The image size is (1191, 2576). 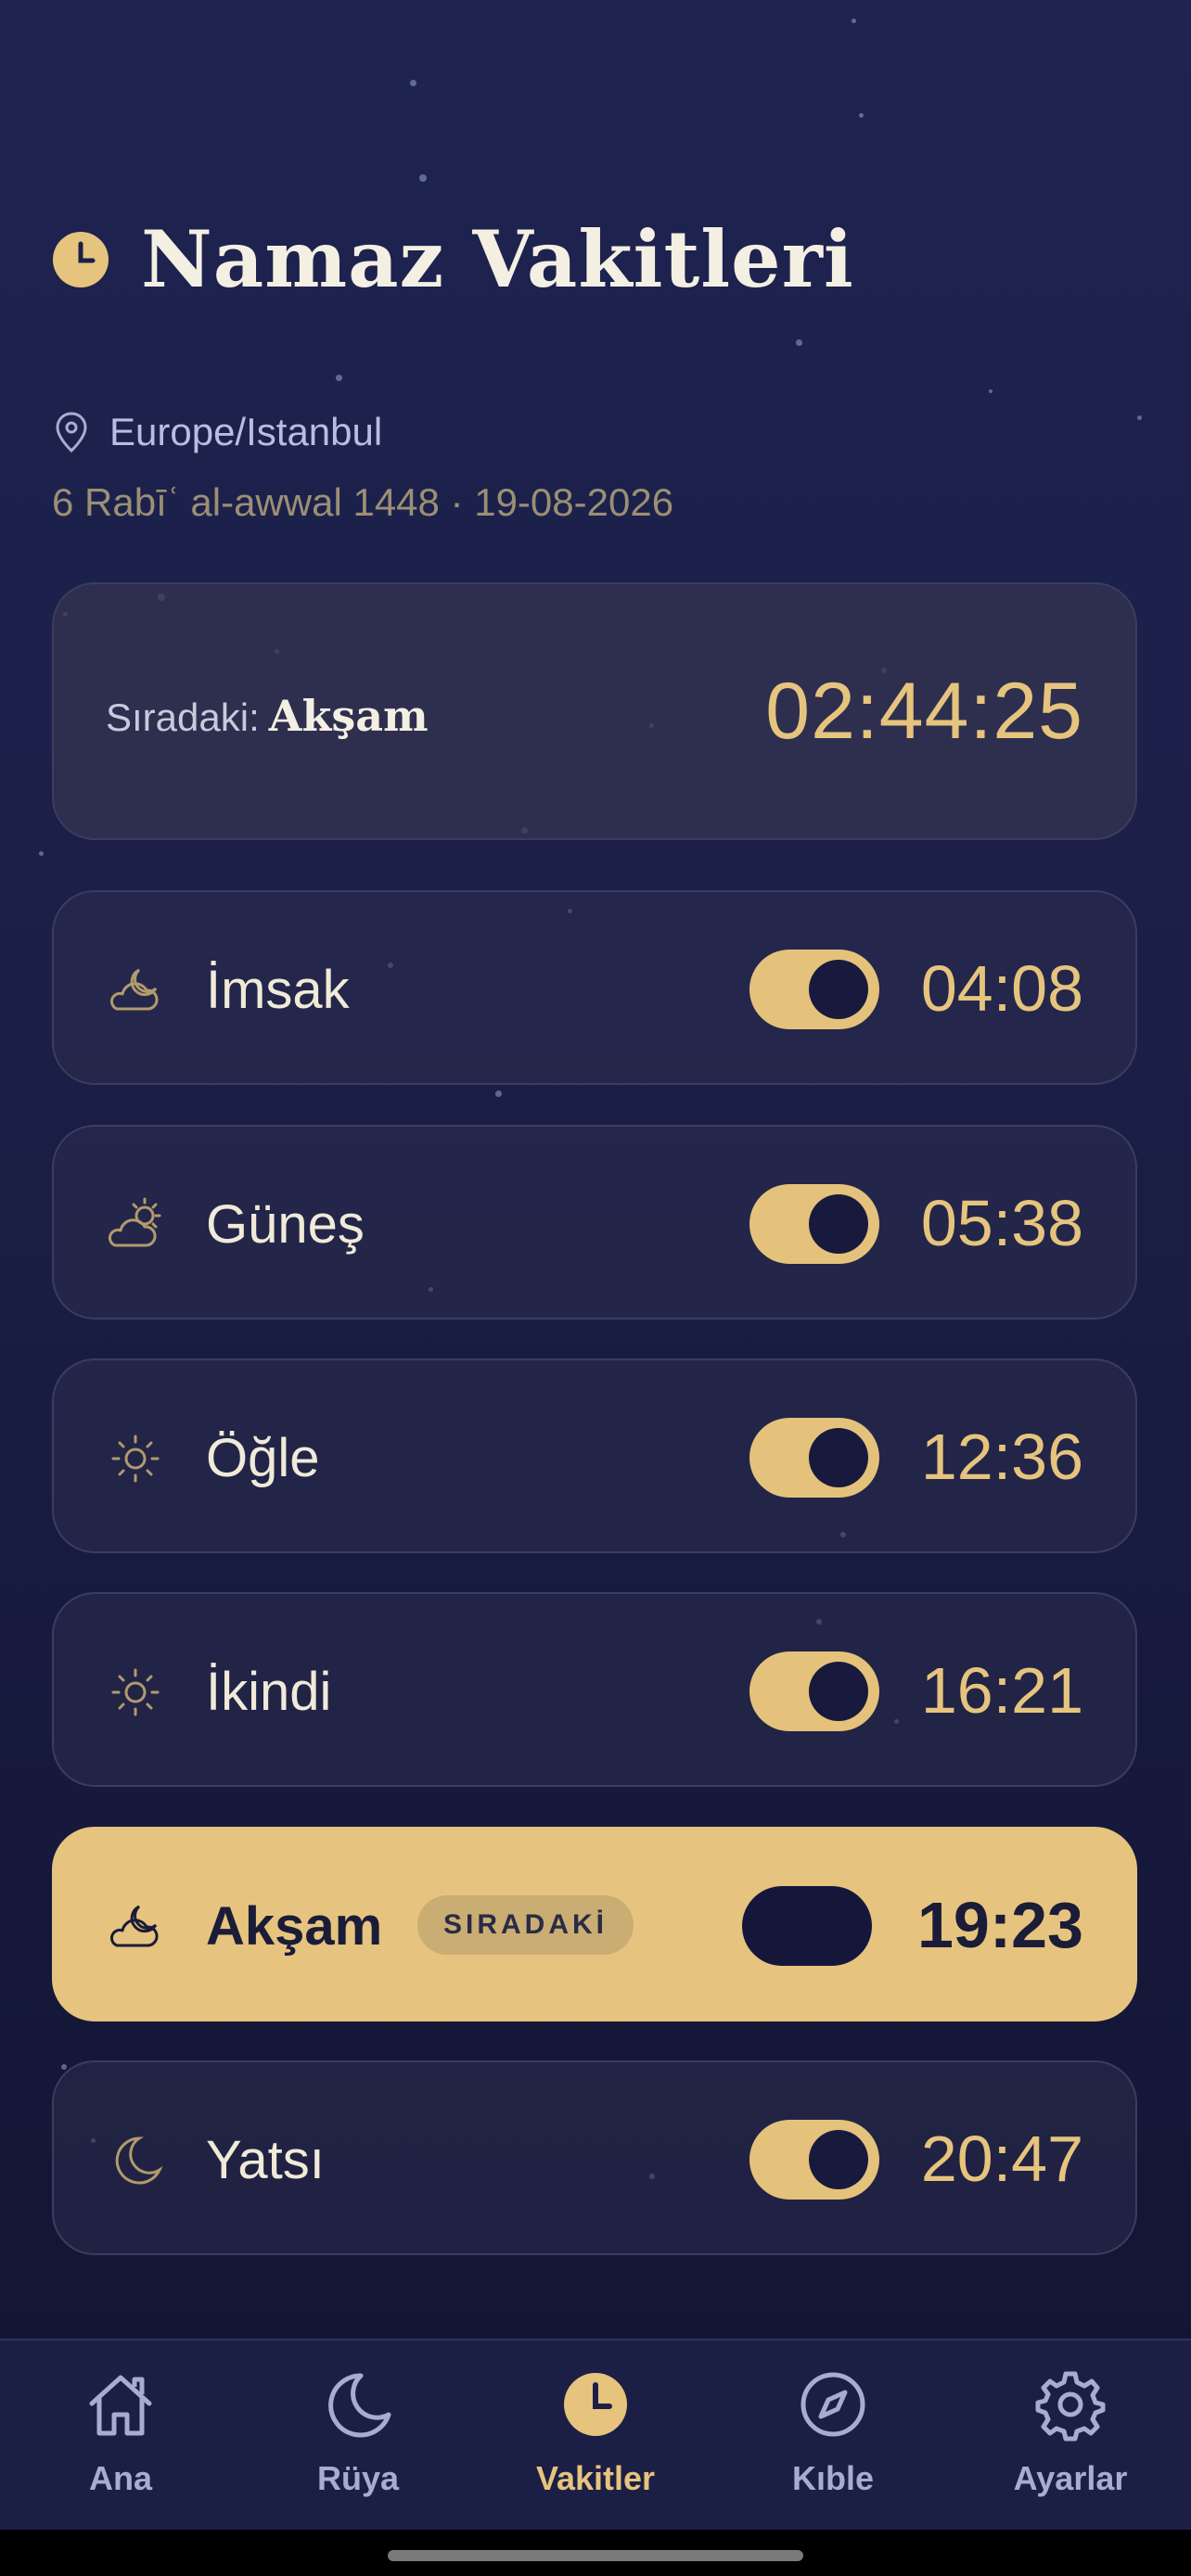 What do you see at coordinates (134, 1222) in the screenshot?
I see `cloud-sun-icon` at bounding box center [134, 1222].